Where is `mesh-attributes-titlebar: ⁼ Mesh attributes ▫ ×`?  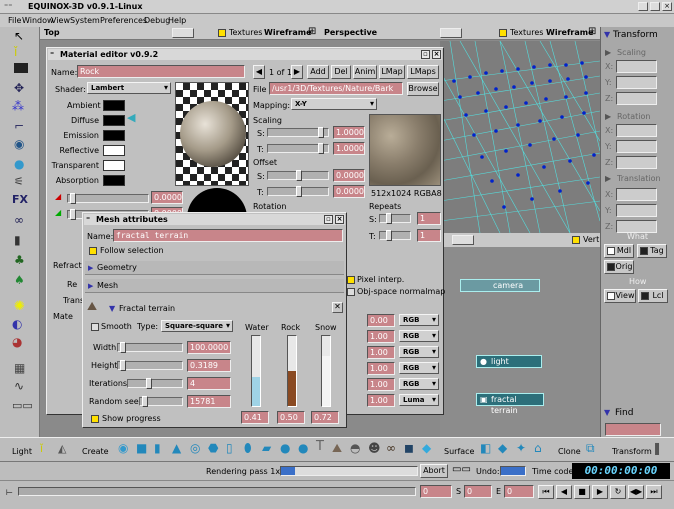
mesh-attributes-titlebar: ⁼ Mesh attributes ▫ × is located at coordinates (214, 219).